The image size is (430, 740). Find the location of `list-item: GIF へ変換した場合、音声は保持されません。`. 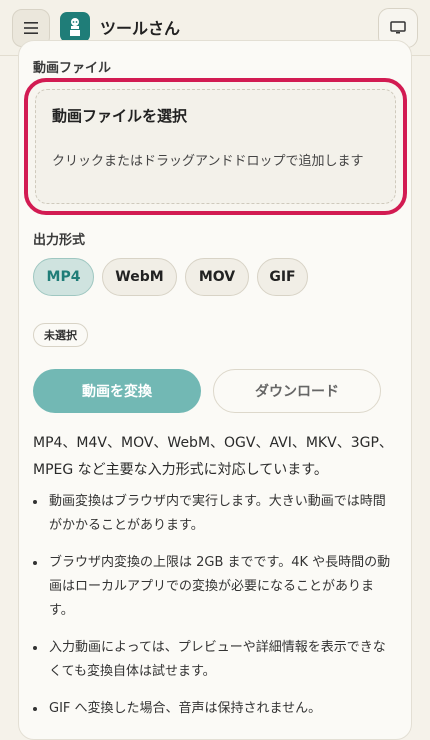

list-item: GIF へ変換した場合、音声は保持されません。 is located at coordinates (215, 709).